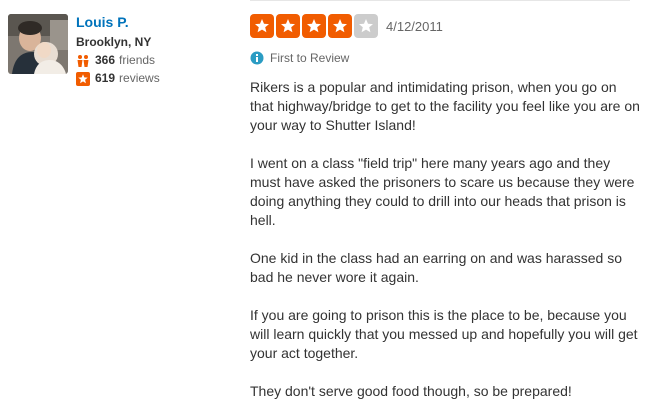 This screenshot has width=650, height=404. What do you see at coordinates (105, 78) in the screenshot?
I see `reviews-count: 619` at bounding box center [105, 78].